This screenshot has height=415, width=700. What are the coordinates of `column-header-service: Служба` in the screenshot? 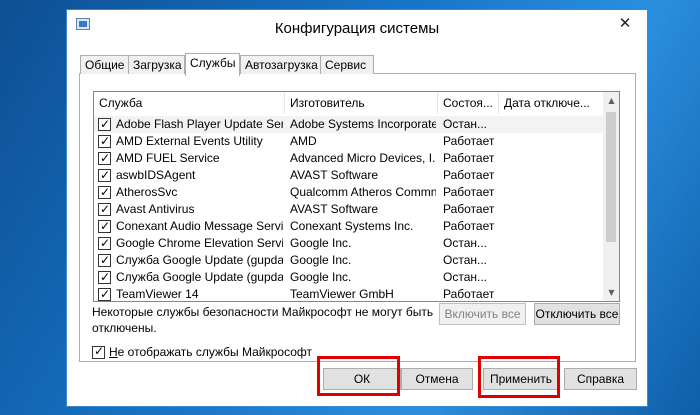 It's located at (189, 103).